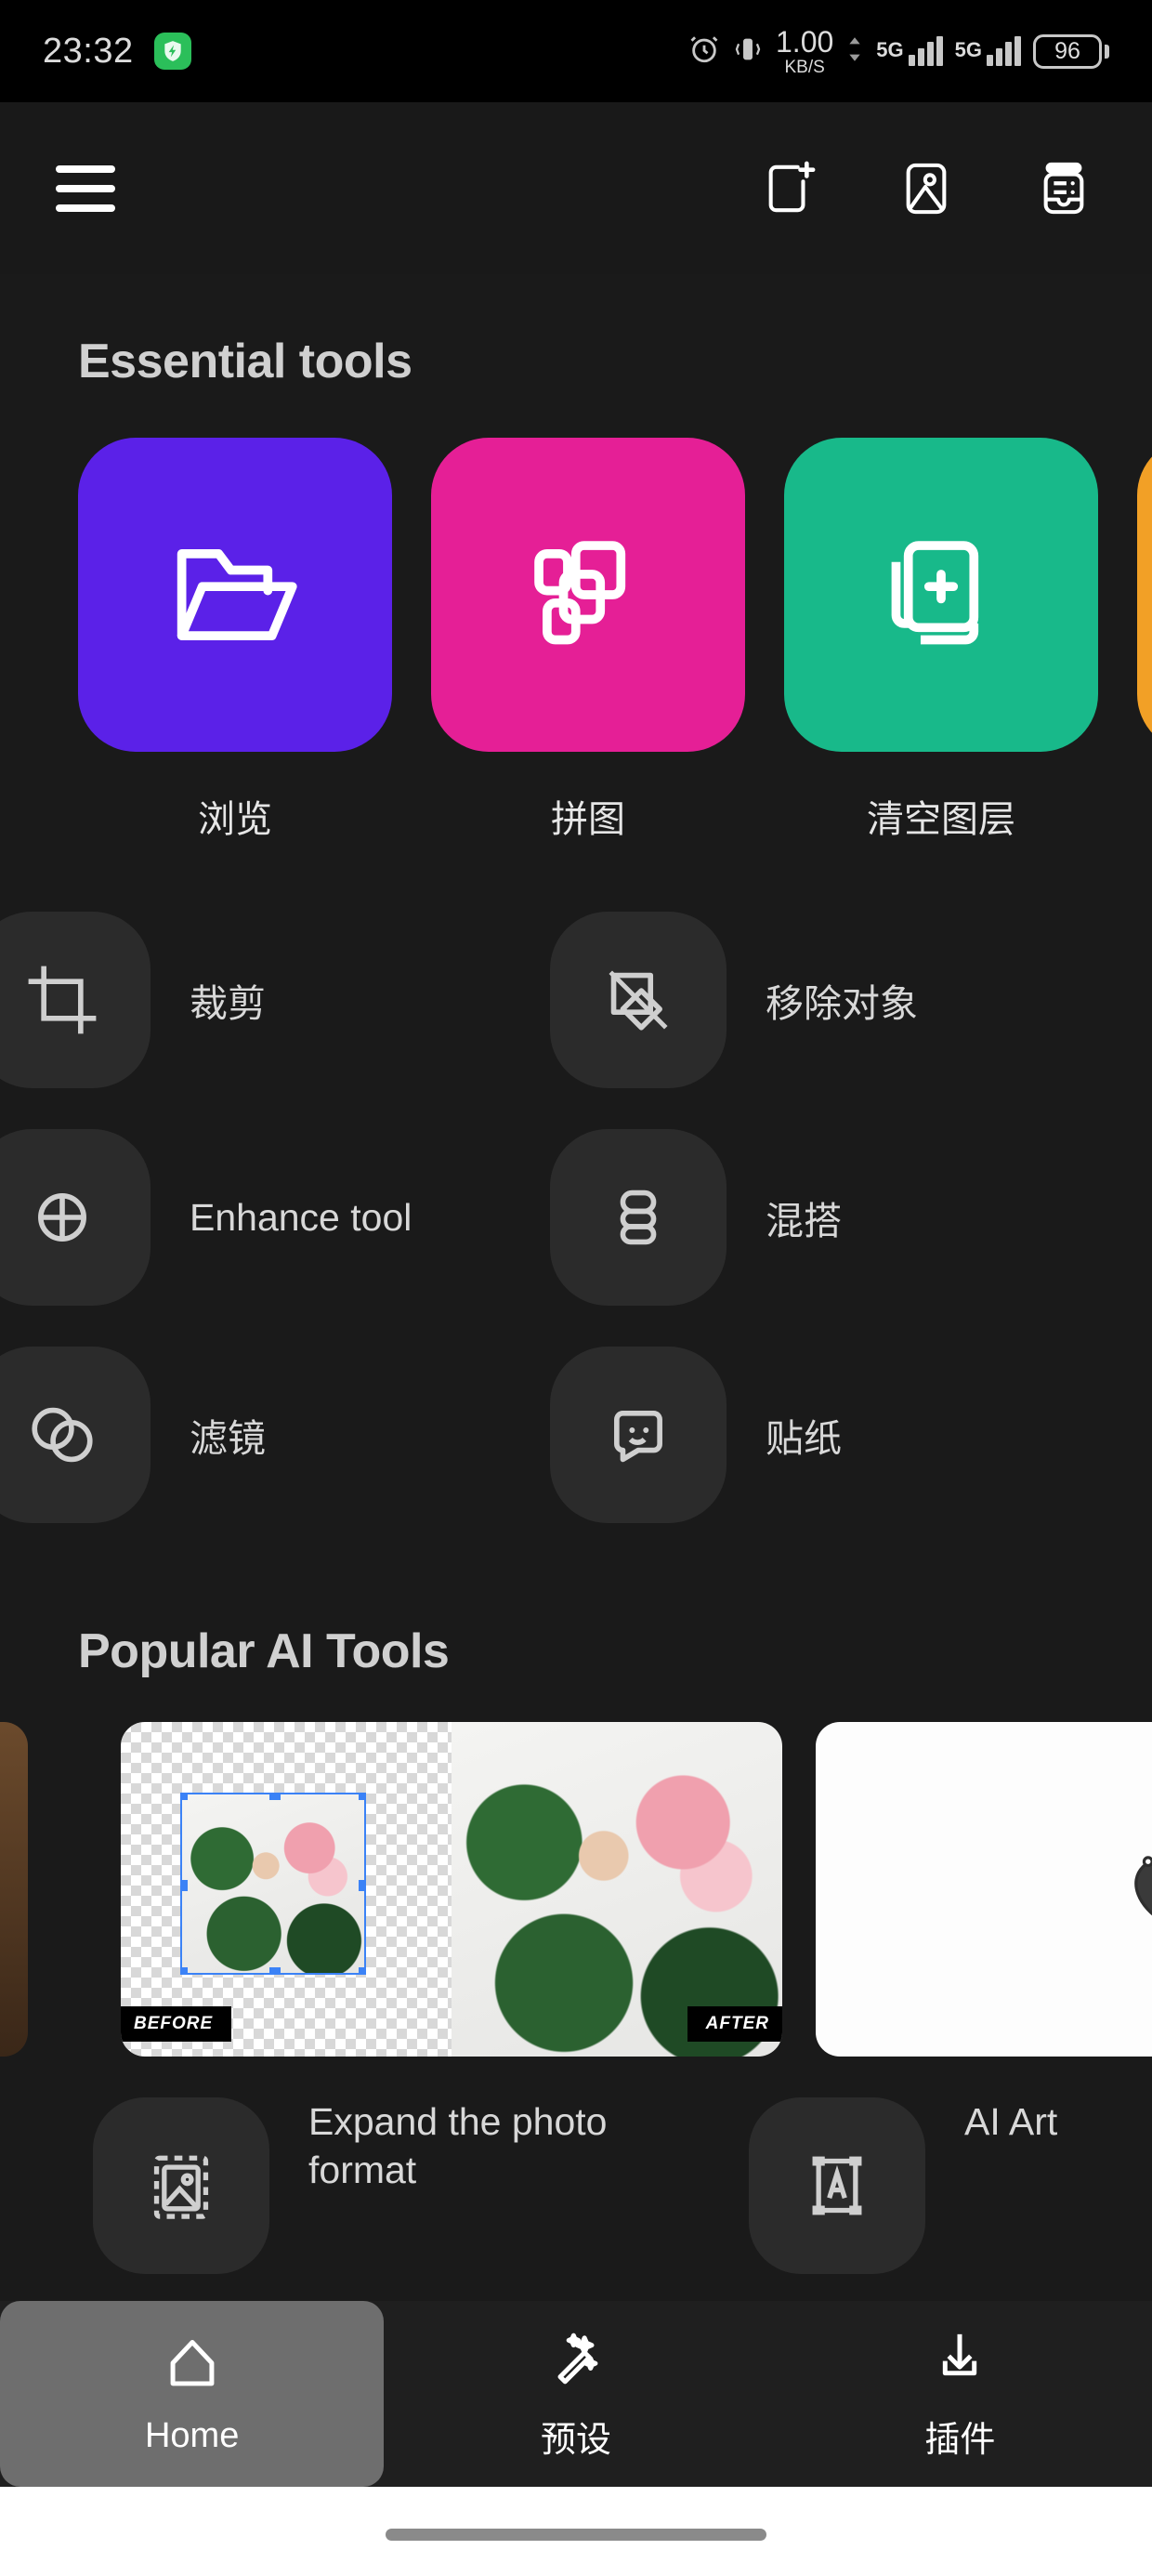  Describe the element at coordinates (235, 819) in the screenshot. I see `tool-label: 浏览` at that location.